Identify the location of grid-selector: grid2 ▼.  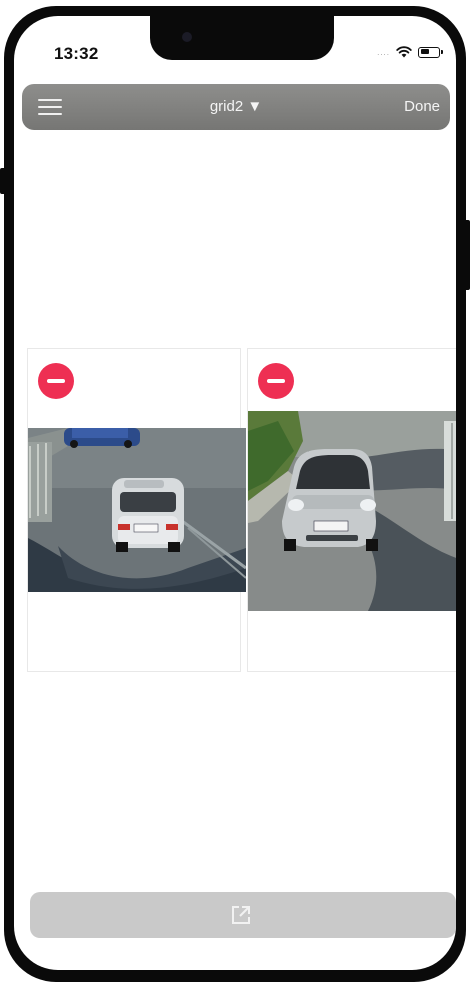
(236, 106).